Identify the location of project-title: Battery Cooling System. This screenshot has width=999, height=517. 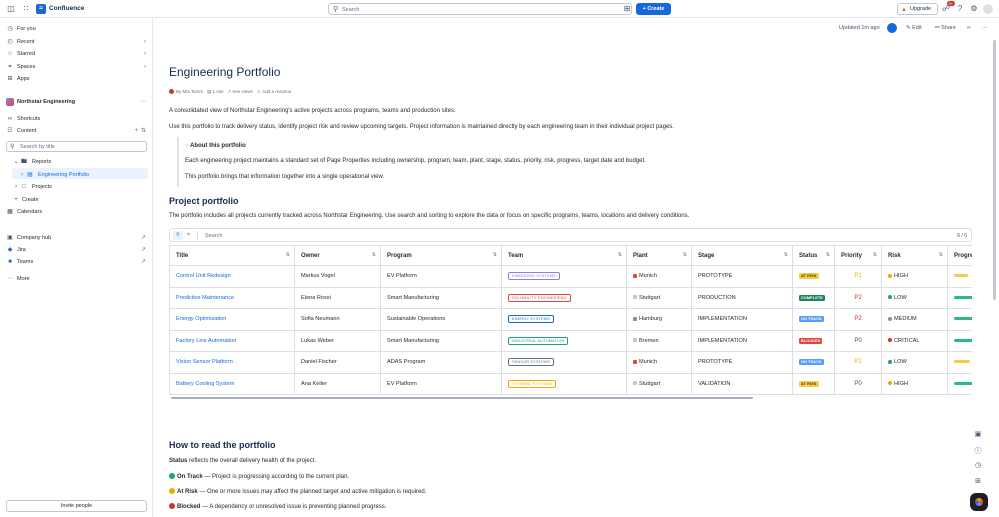
(205, 384).